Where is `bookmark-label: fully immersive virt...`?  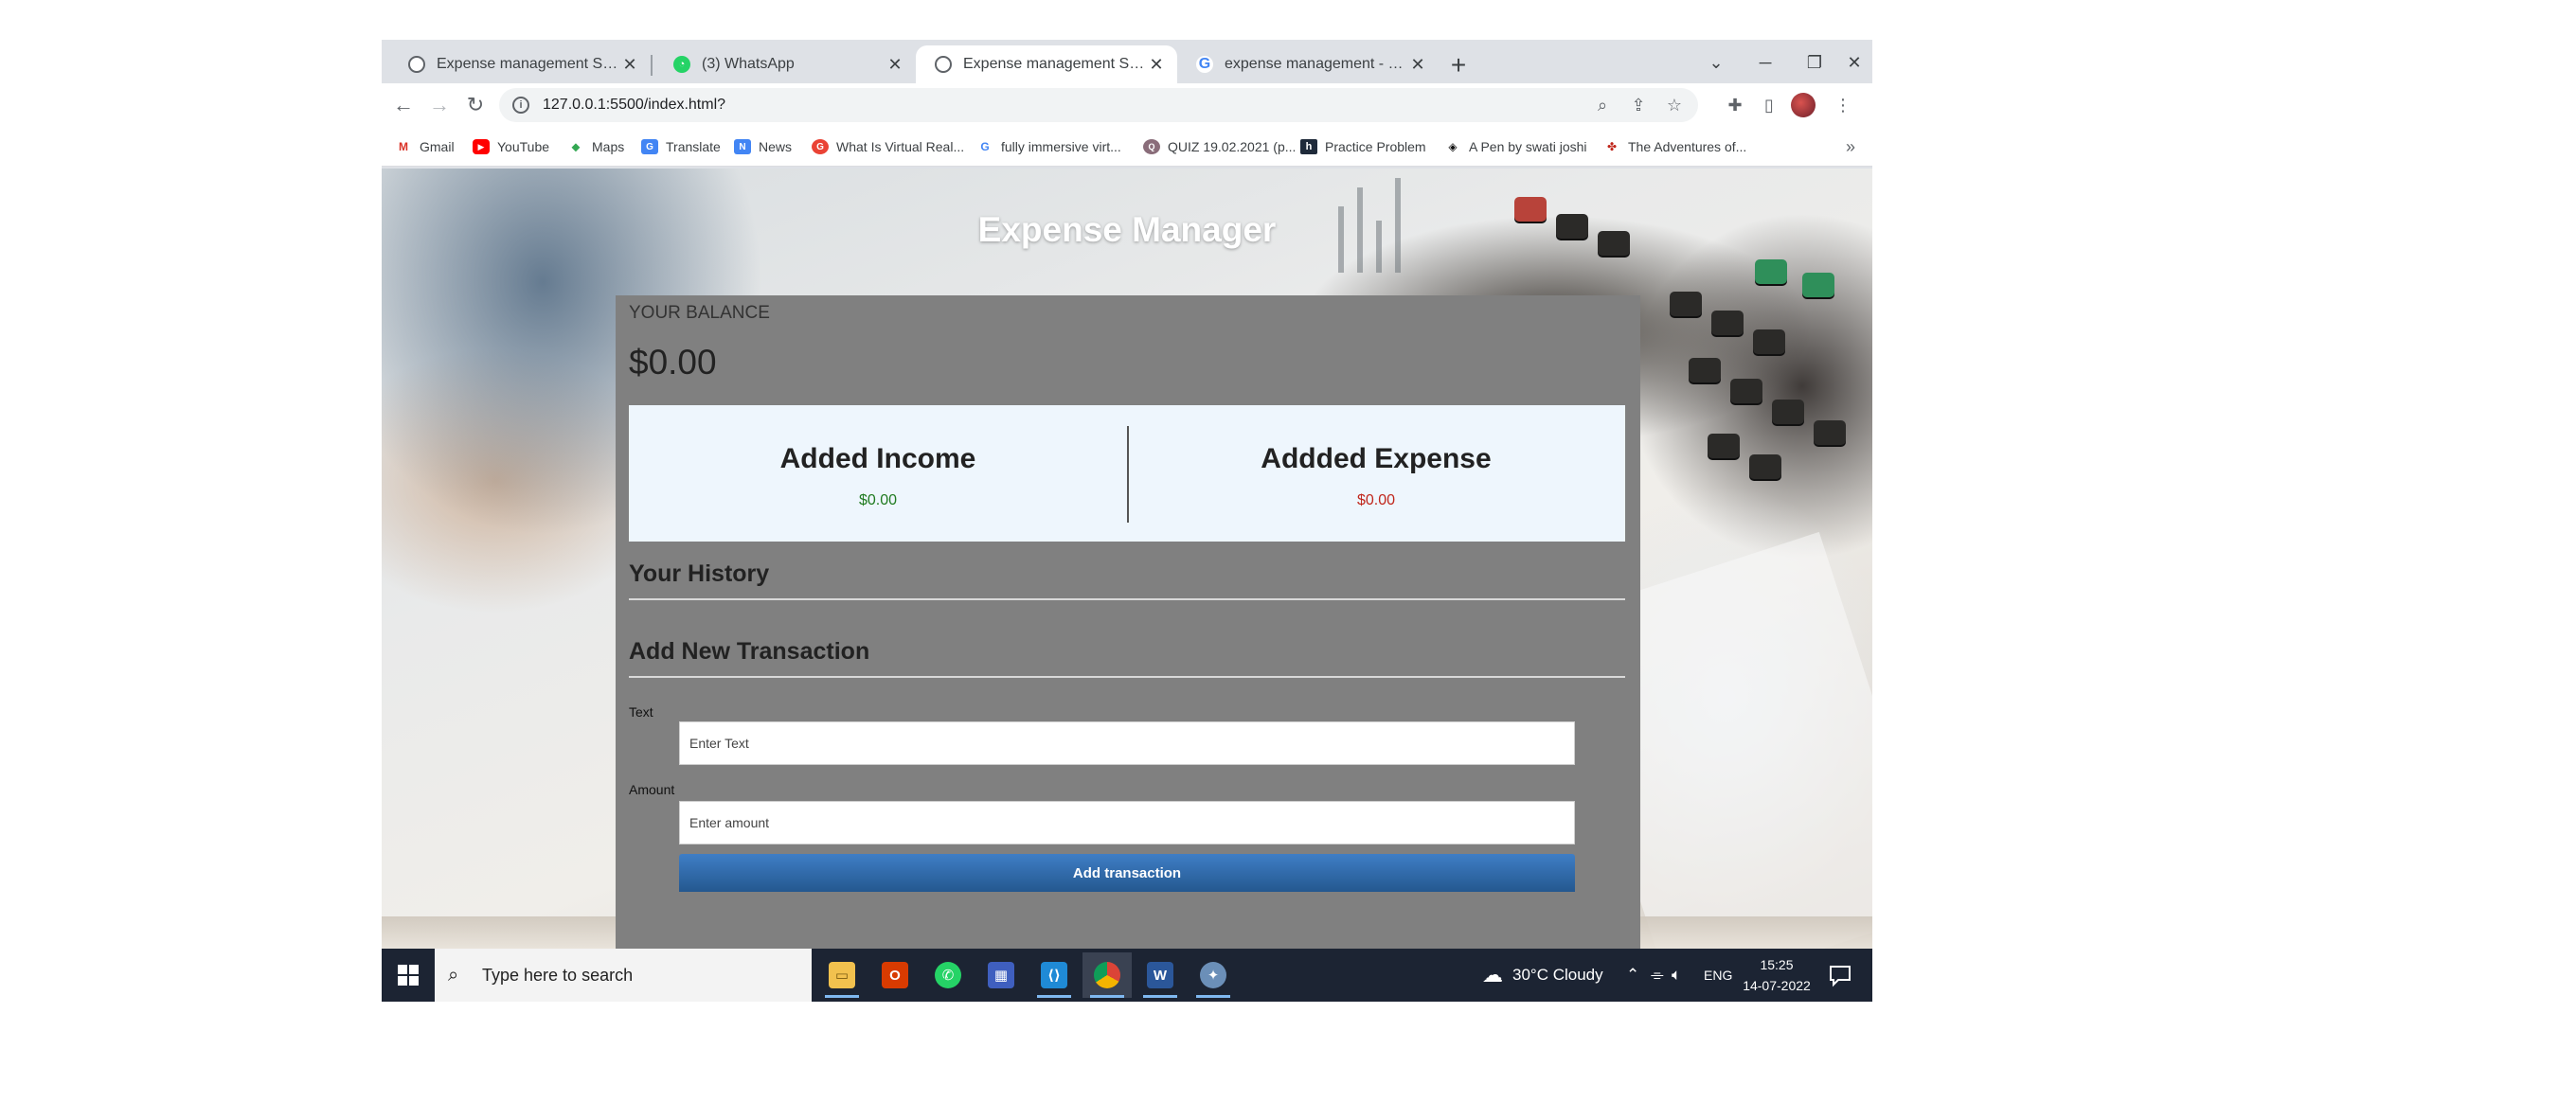
bookmark-label: fully immersive virt... is located at coordinates (1061, 146).